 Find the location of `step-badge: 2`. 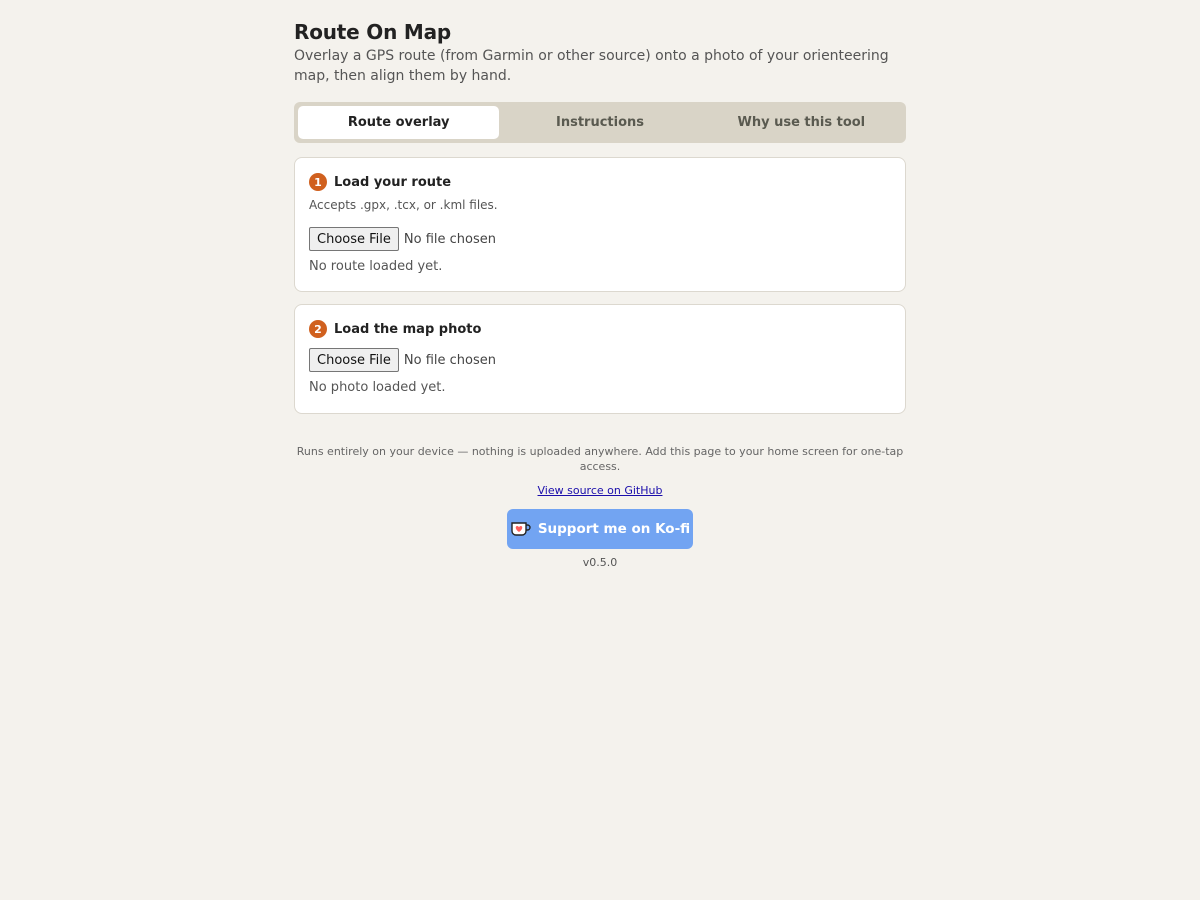

step-badge: 2 is located at coordinates (318, 329).